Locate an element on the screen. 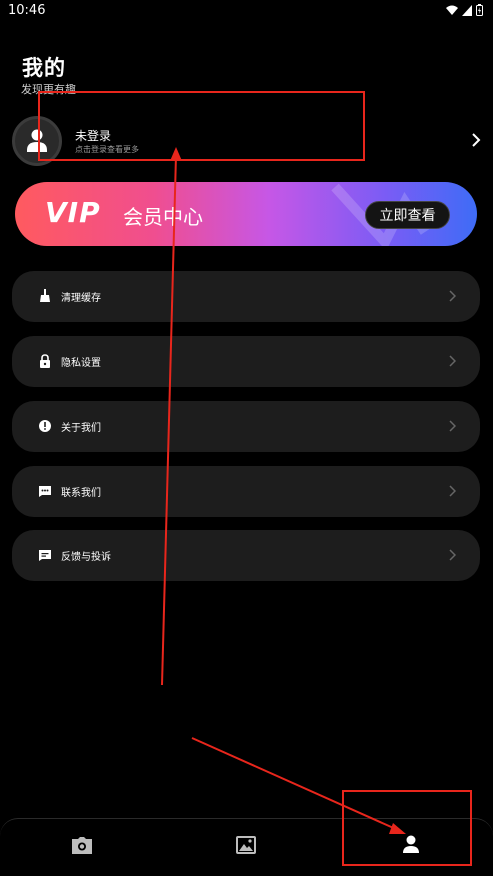  info-icon is located at coordinates (45, 426).